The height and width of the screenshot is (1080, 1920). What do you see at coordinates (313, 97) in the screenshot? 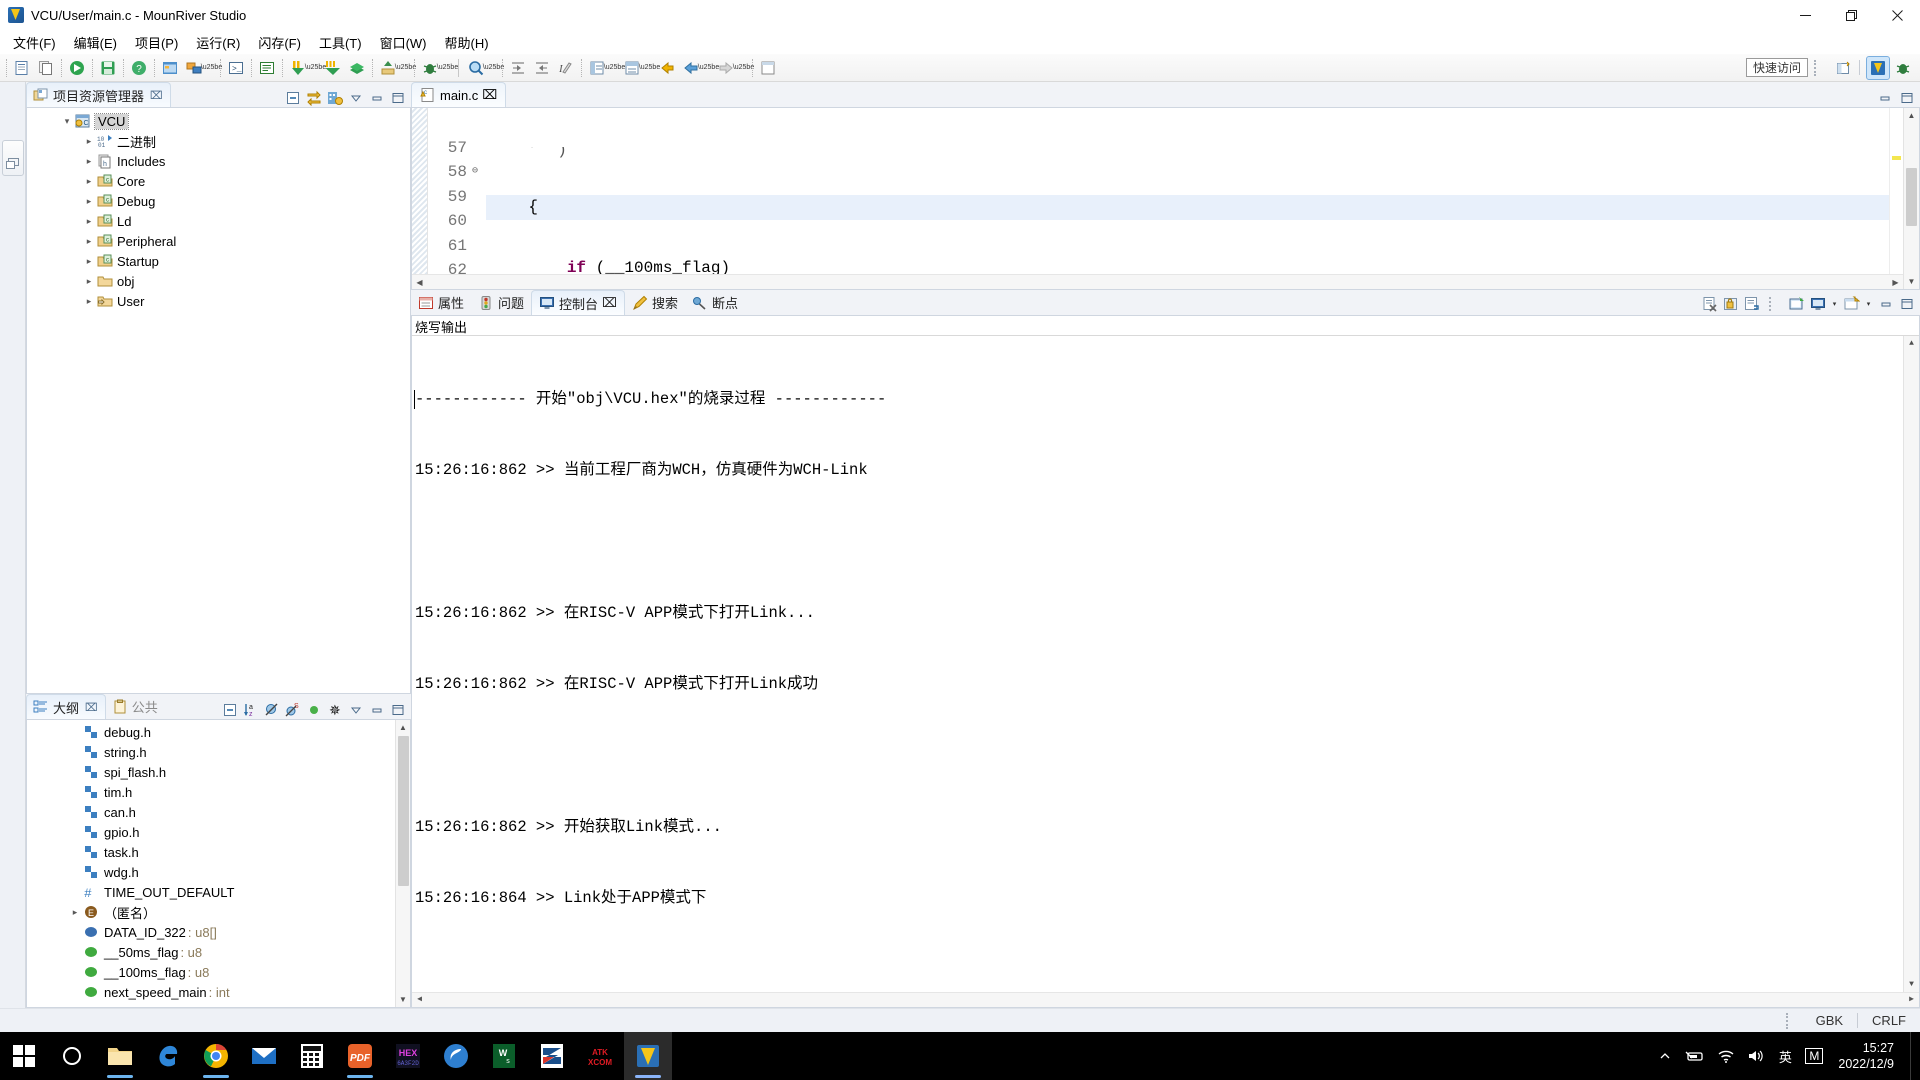
I see `link-with-editor-icon` at bounding box center [313, 97].